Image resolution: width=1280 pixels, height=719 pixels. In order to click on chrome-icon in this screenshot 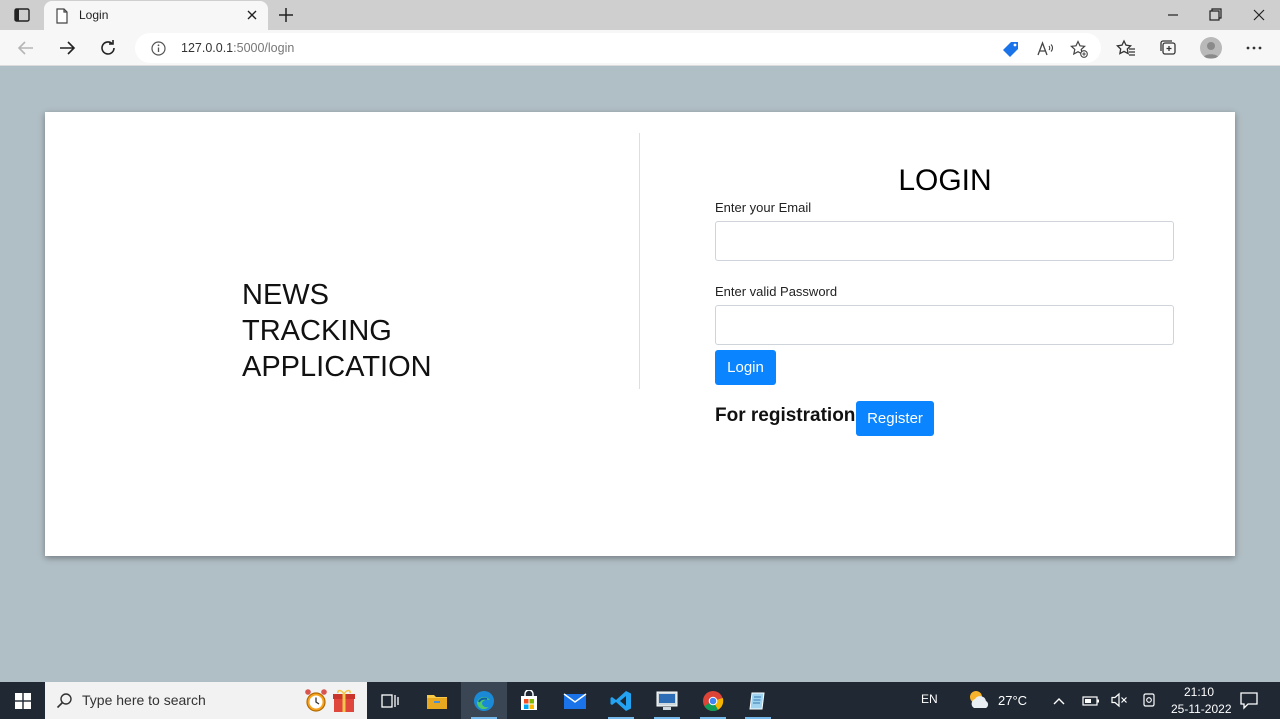, I will do `click(713, 700)`.